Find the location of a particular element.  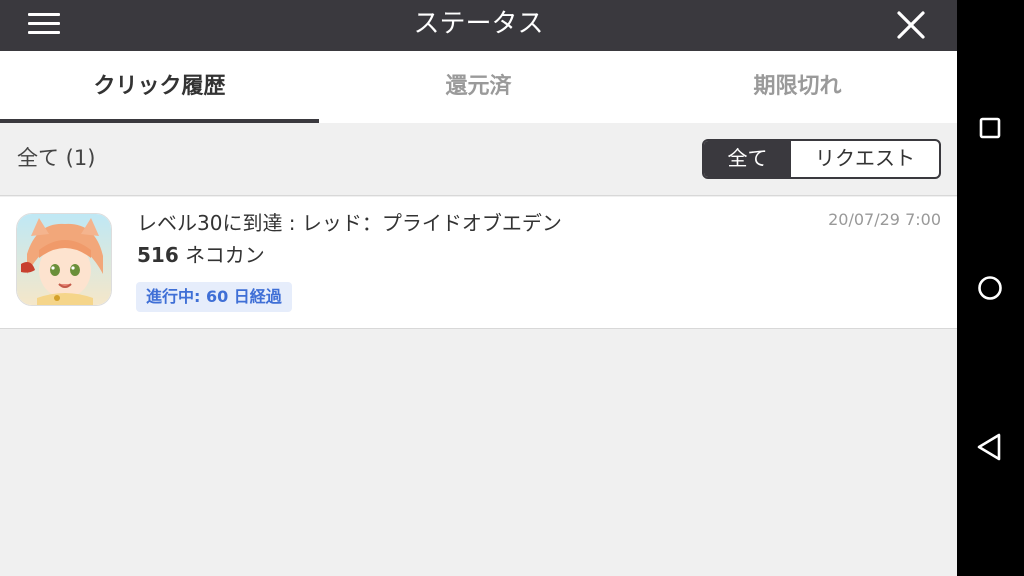

reward-amount: 516 is located at coordinates (158, 255).